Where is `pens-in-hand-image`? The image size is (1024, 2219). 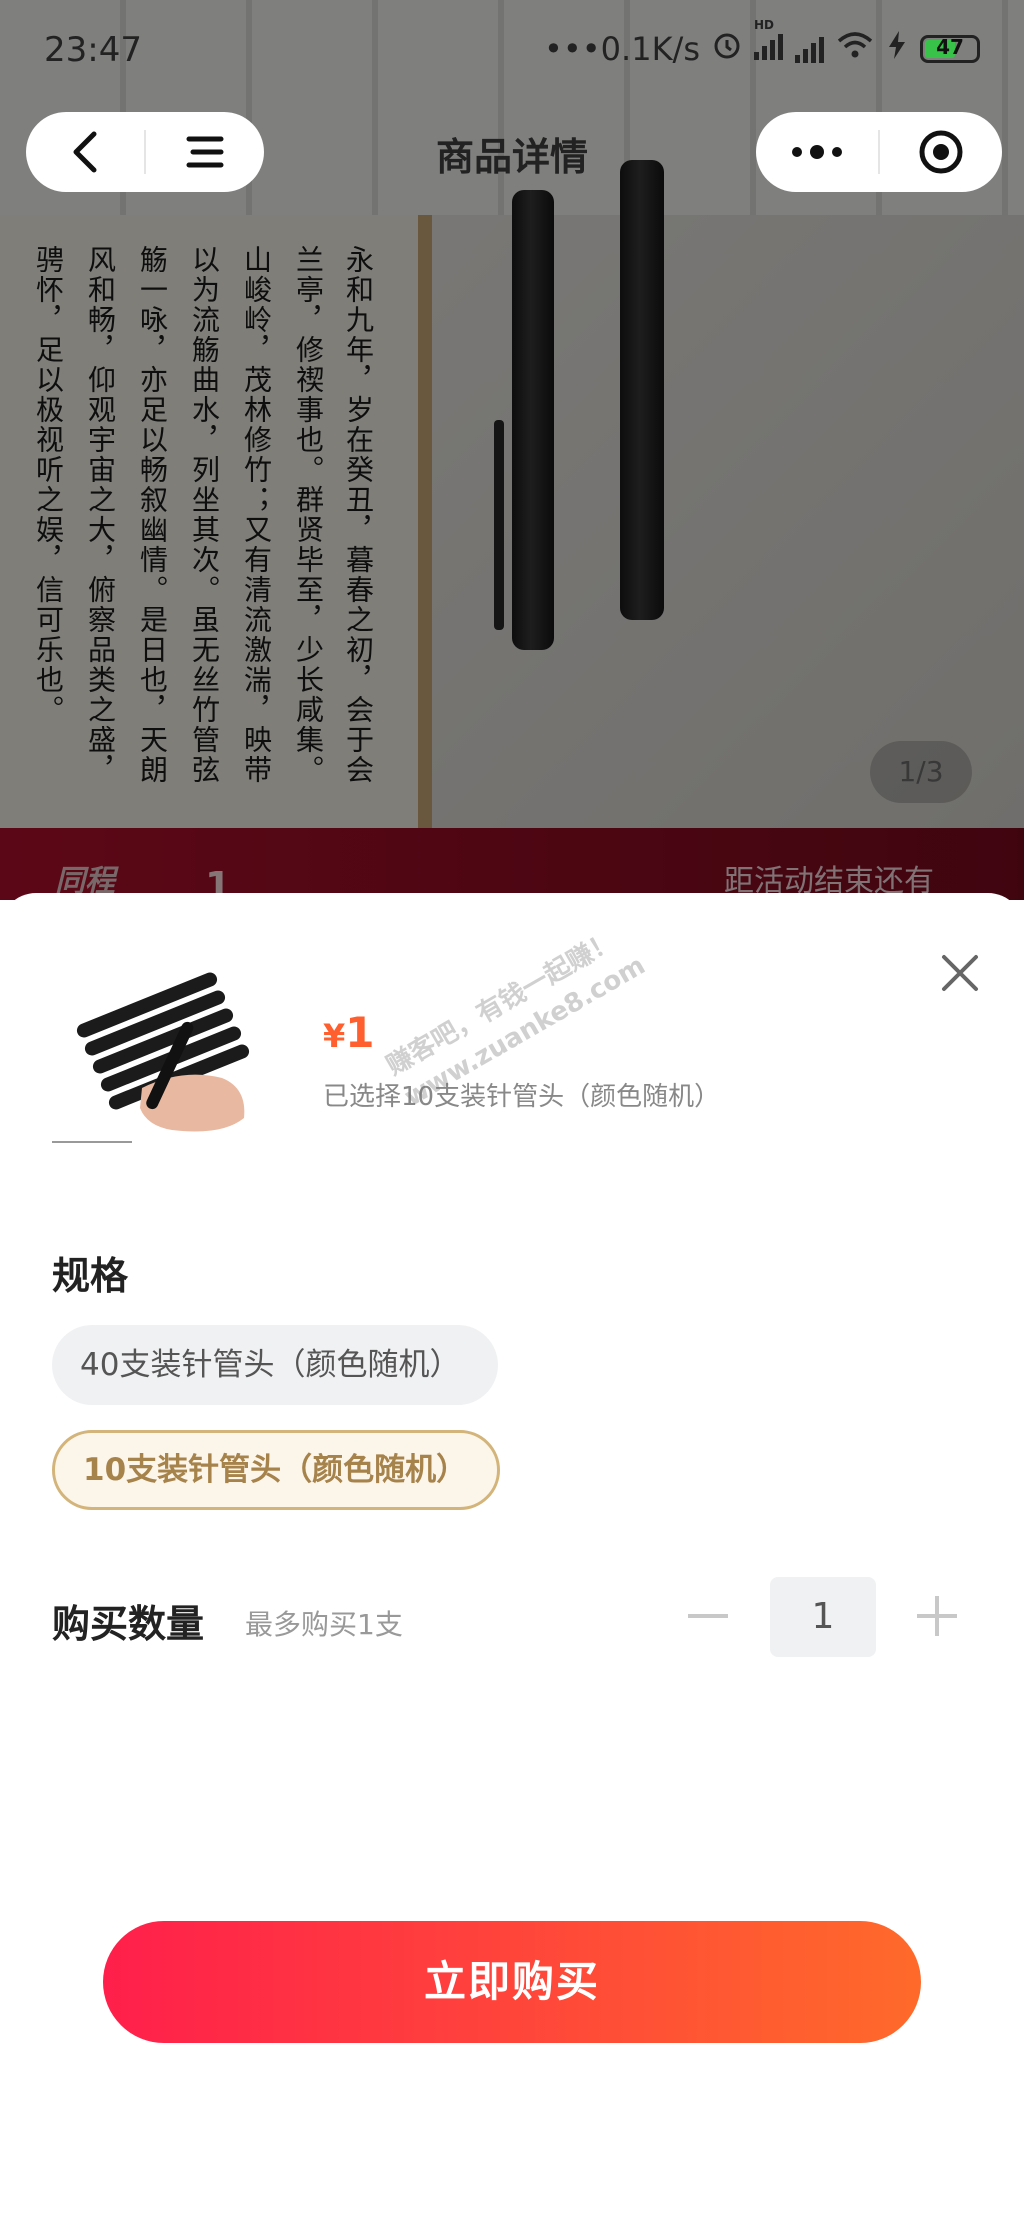
pens-in-hand-image is located at coordinates (163, 1052).